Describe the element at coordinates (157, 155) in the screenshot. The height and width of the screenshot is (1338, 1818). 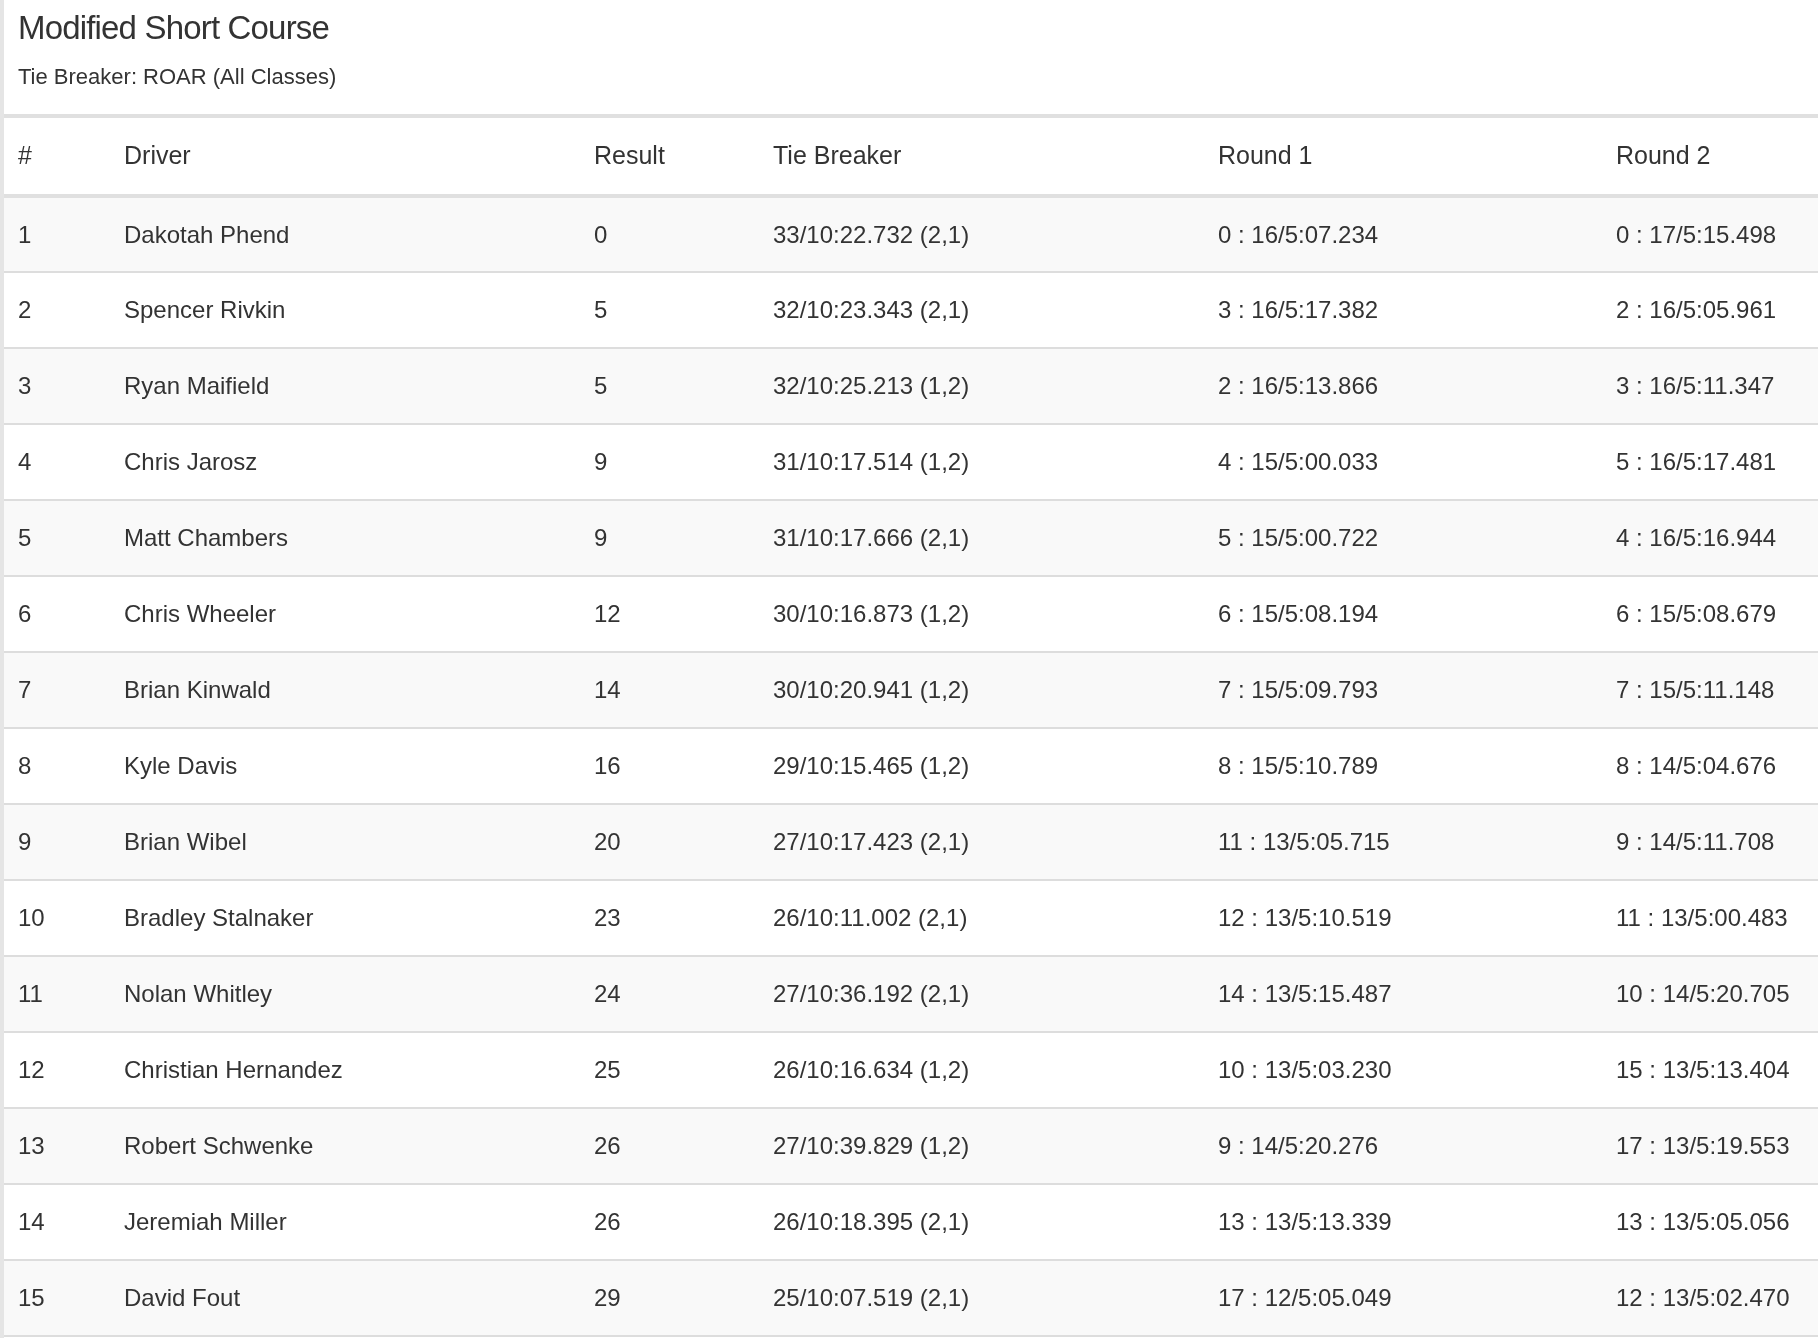
I see `column-header: Driver` at that location.